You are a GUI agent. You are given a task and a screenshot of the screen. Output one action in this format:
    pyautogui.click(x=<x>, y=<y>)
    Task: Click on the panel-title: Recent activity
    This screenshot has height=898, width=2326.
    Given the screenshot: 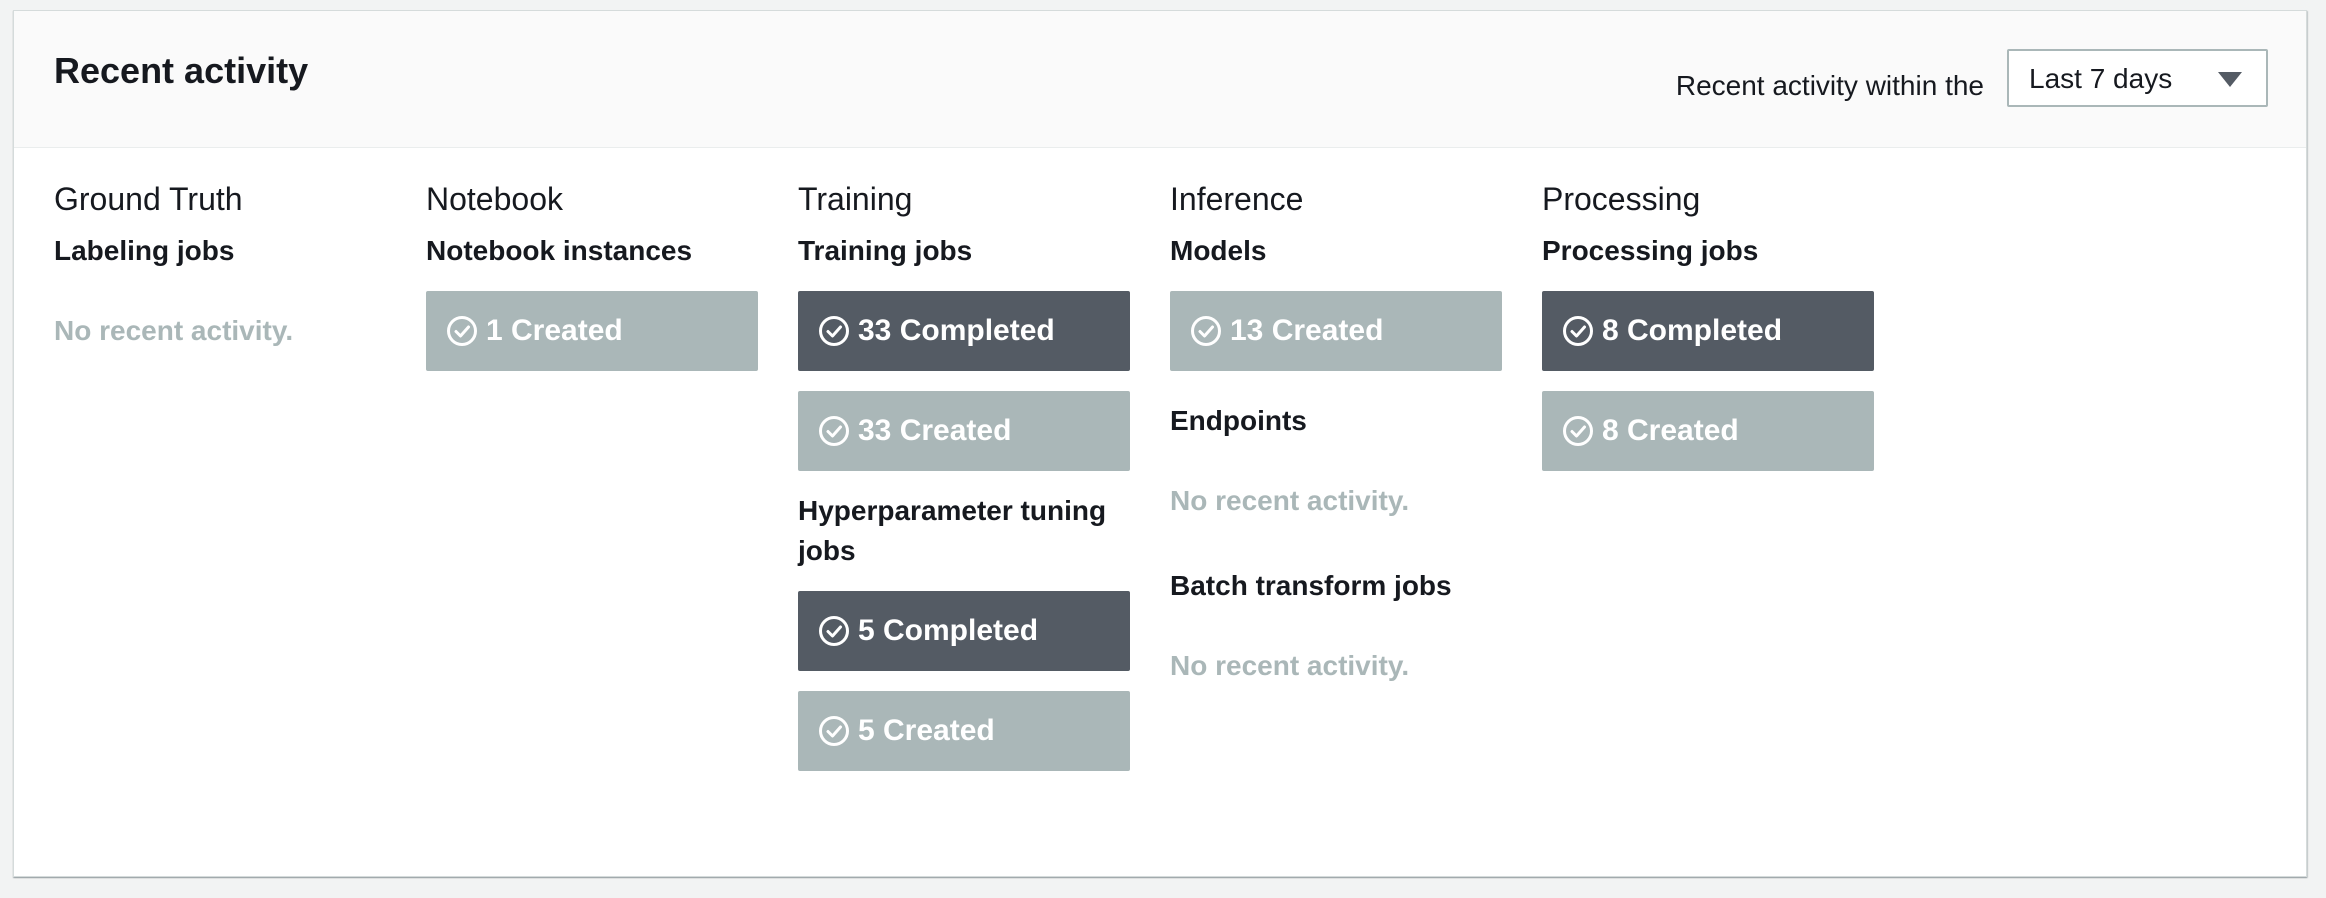 What is the action you would take?
    pyautogui.click(x=181, y=70)
    